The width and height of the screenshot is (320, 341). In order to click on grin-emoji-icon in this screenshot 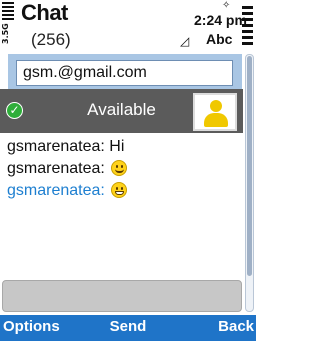, I will do `click(119, 190)`.